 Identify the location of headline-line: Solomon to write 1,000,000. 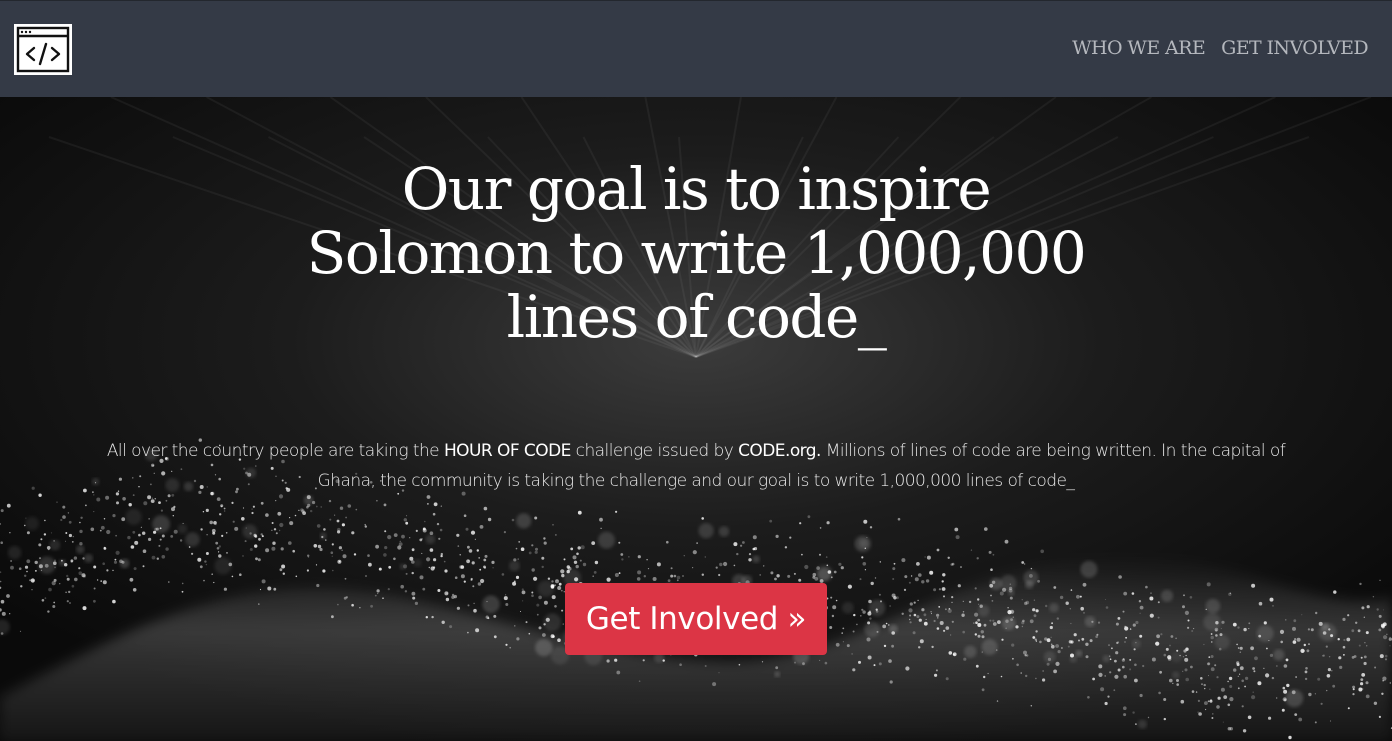
(696, 253).